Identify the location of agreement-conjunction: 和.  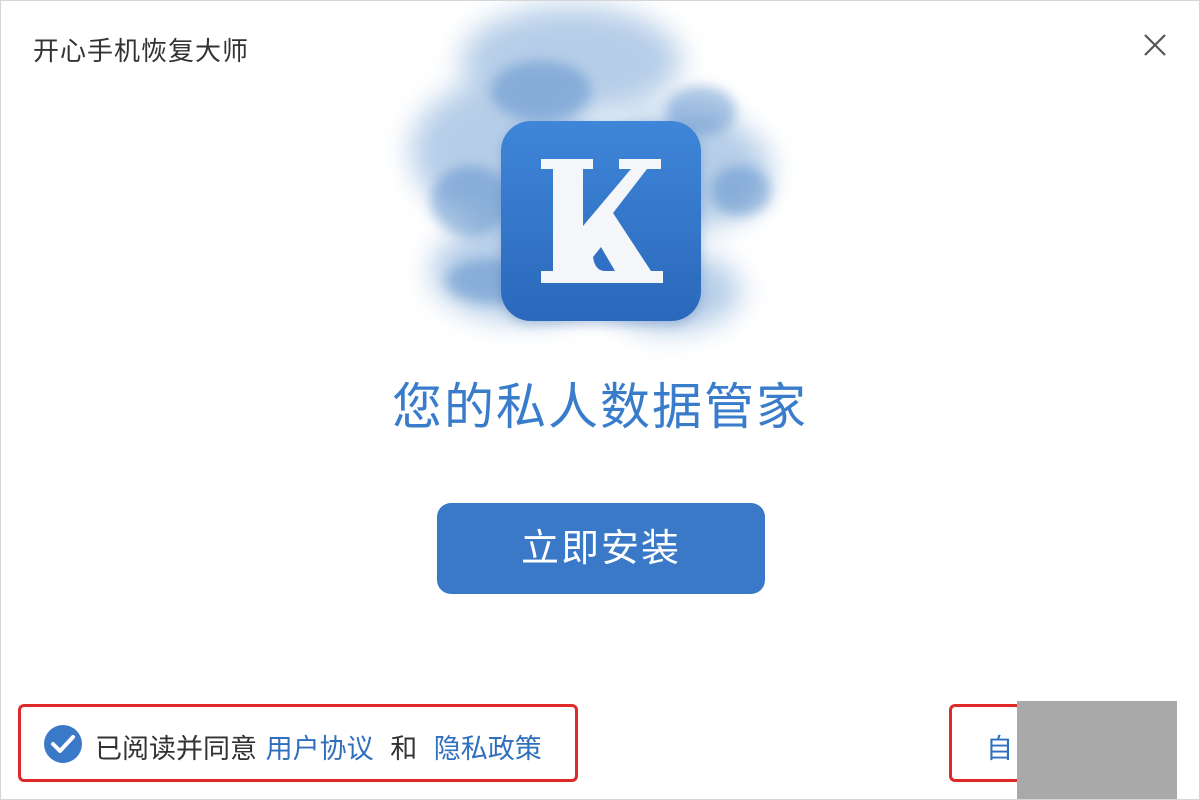
(404, 749).